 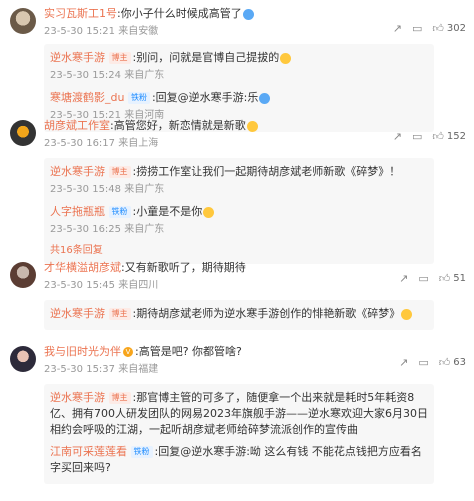 I want to click on reply-username: 江南可采莲莲看, so click(x=88, y=451).